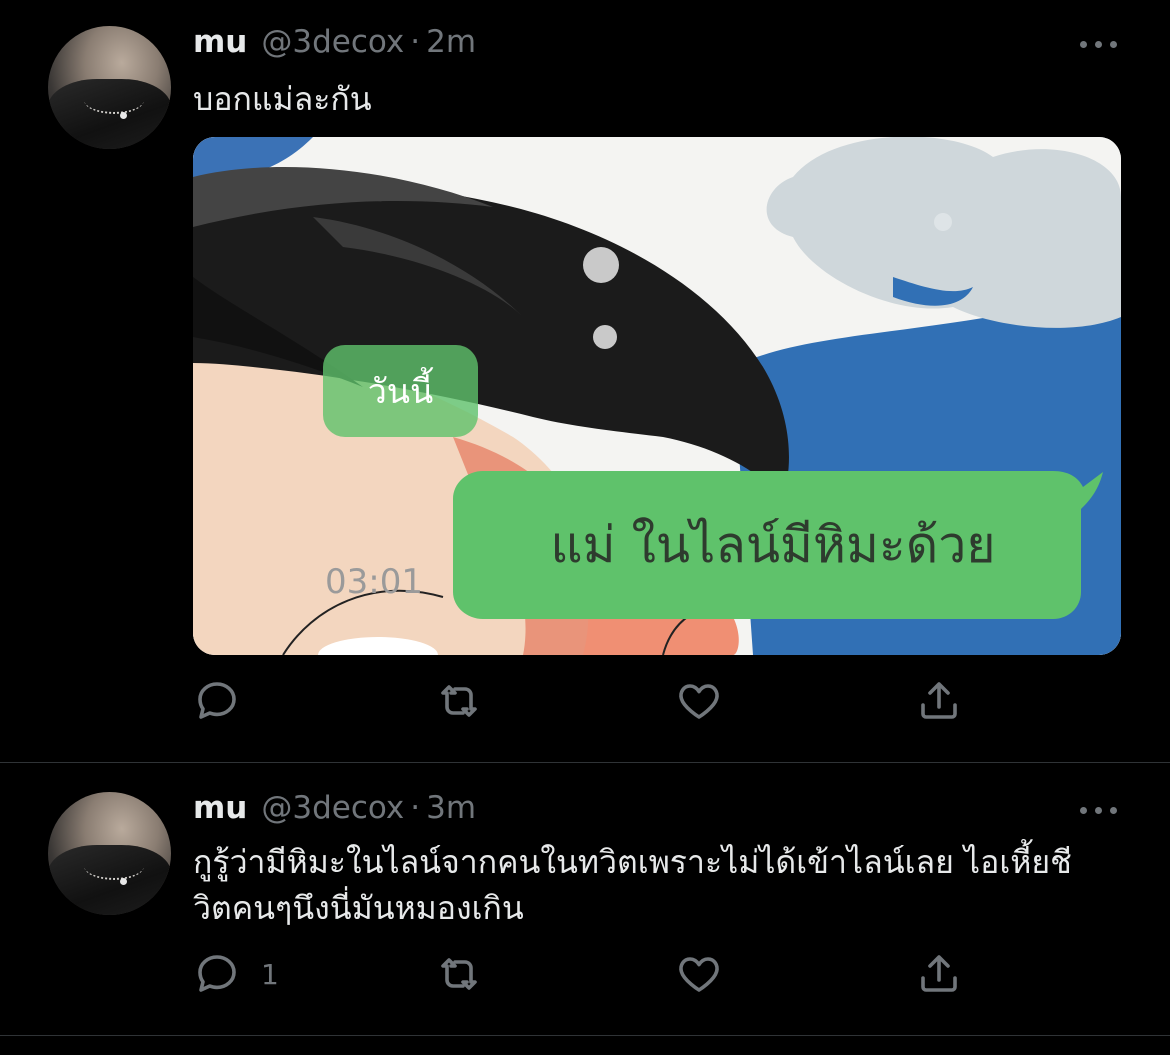 This screenshot has height=1055, width=1170. What do you see at coordinates (585, 1035) in the screenshot?
I see `divider` at bounding box center [585, 1035].